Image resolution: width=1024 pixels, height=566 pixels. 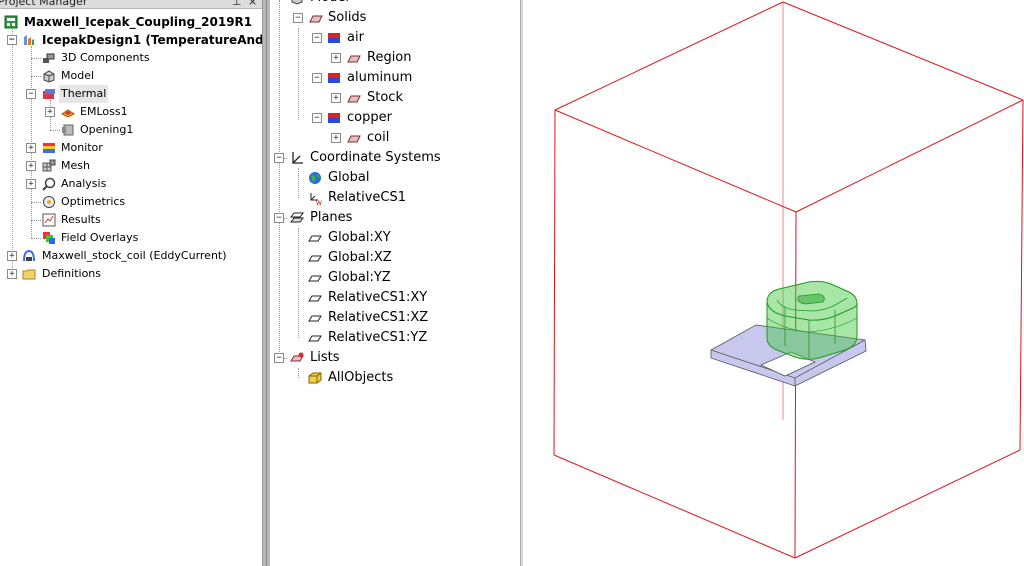 I want to click on svg-text: W, so click(x=319, y=202).